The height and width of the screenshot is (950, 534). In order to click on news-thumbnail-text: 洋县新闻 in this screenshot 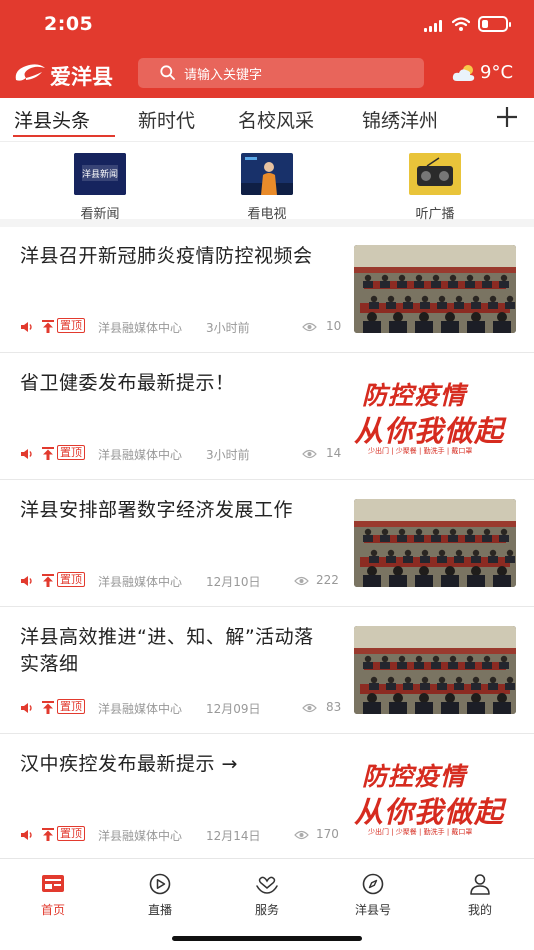, I will do `click(100, 174)`.